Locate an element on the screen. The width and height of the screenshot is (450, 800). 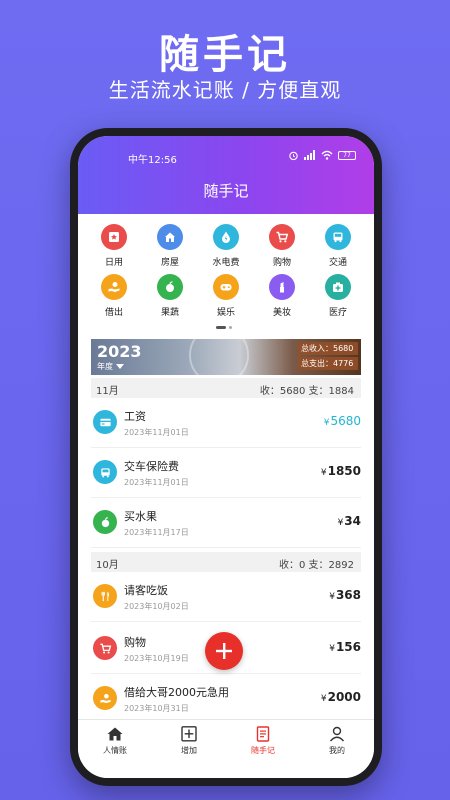
add-entry-button is located at coordinates (224, 651).